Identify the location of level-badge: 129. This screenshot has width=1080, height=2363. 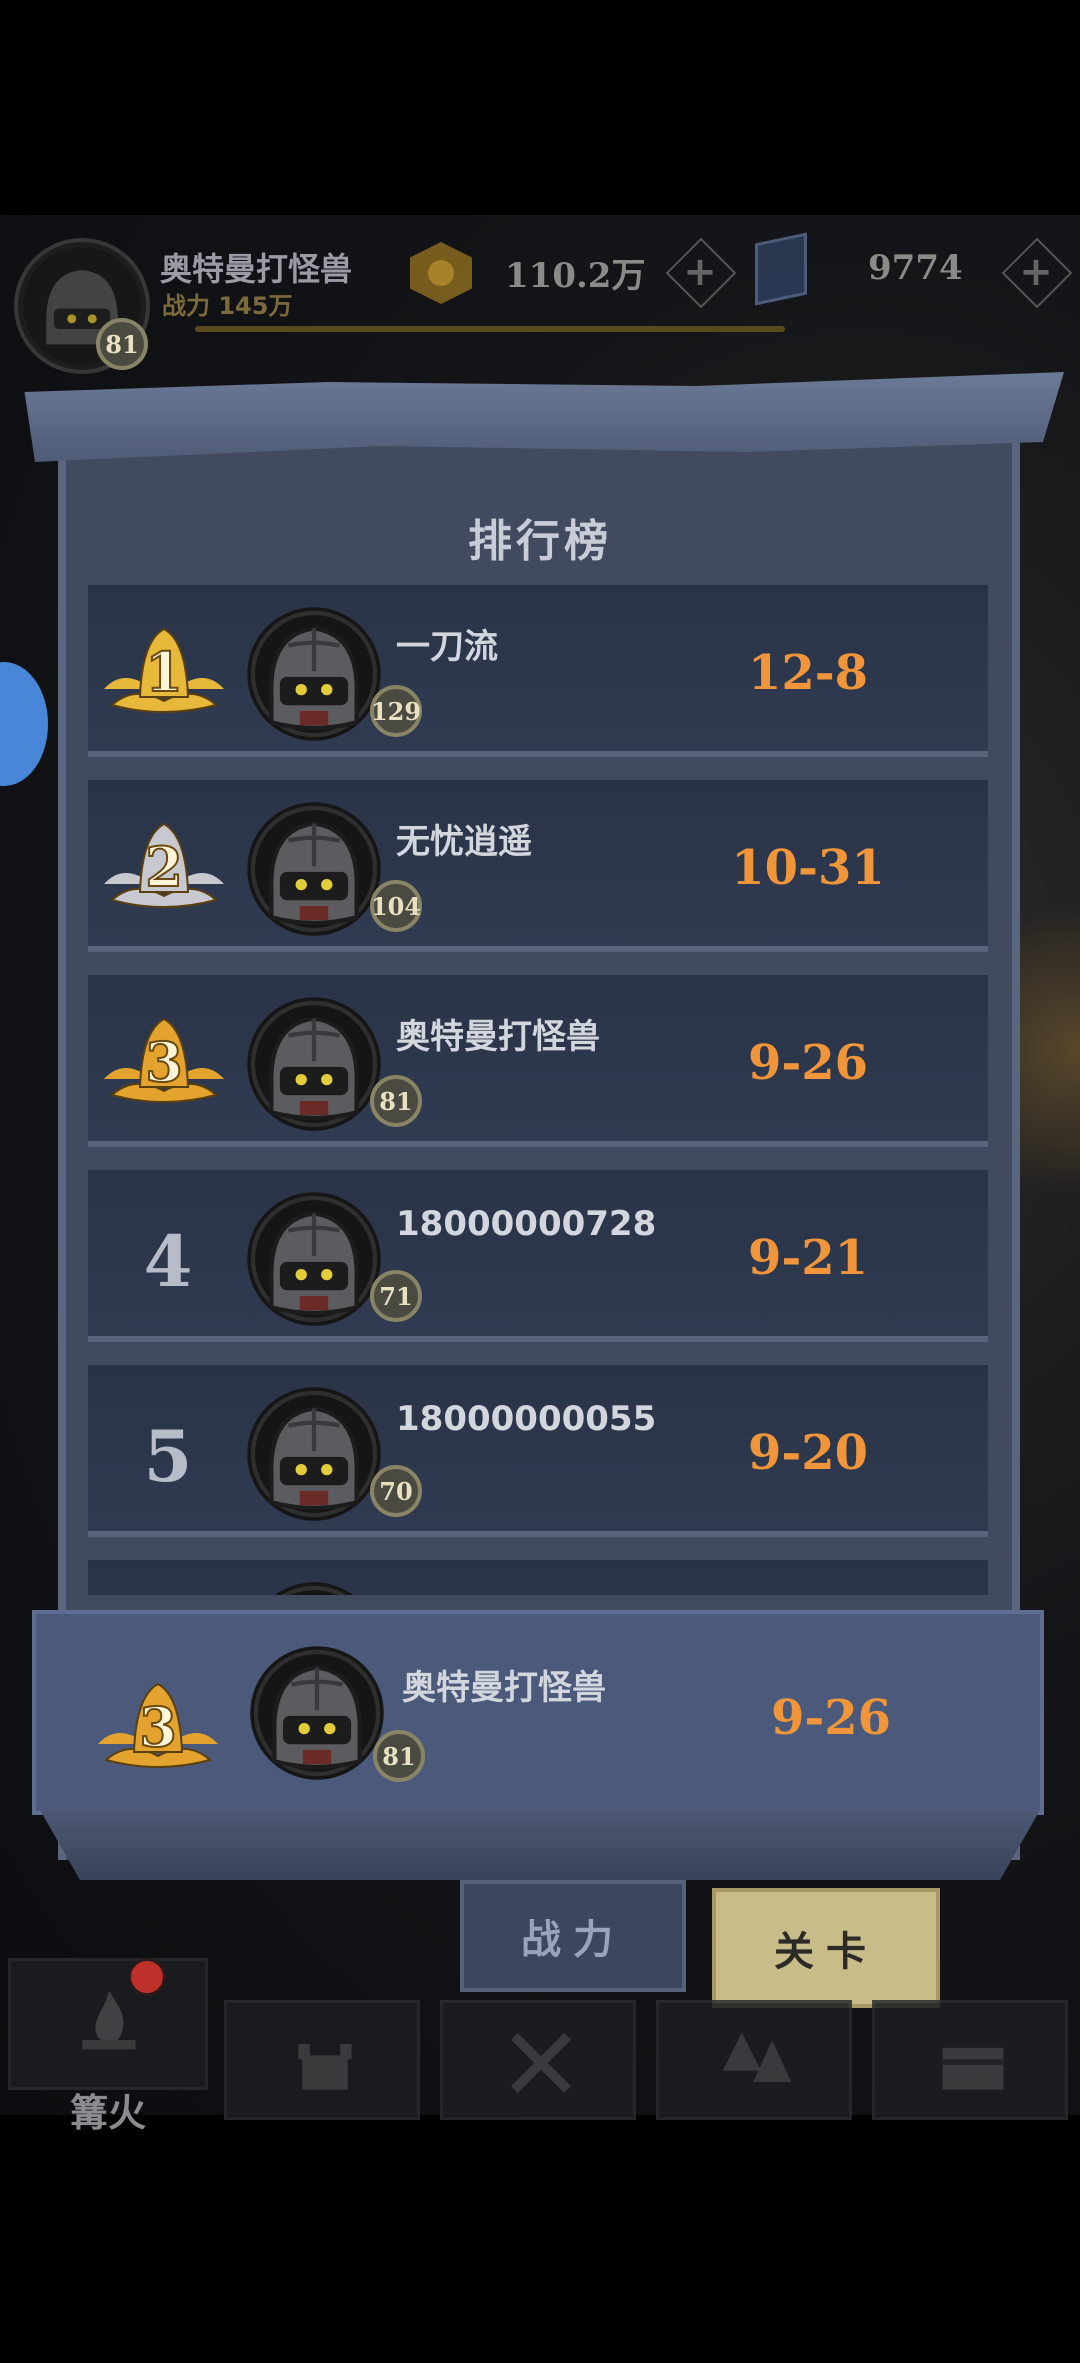
(396, 711).